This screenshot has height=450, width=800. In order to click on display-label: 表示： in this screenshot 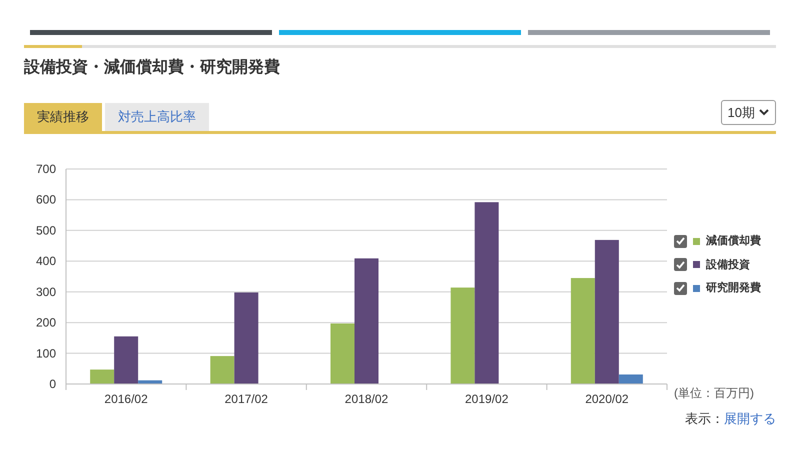, I will do `click(704, 419)`.